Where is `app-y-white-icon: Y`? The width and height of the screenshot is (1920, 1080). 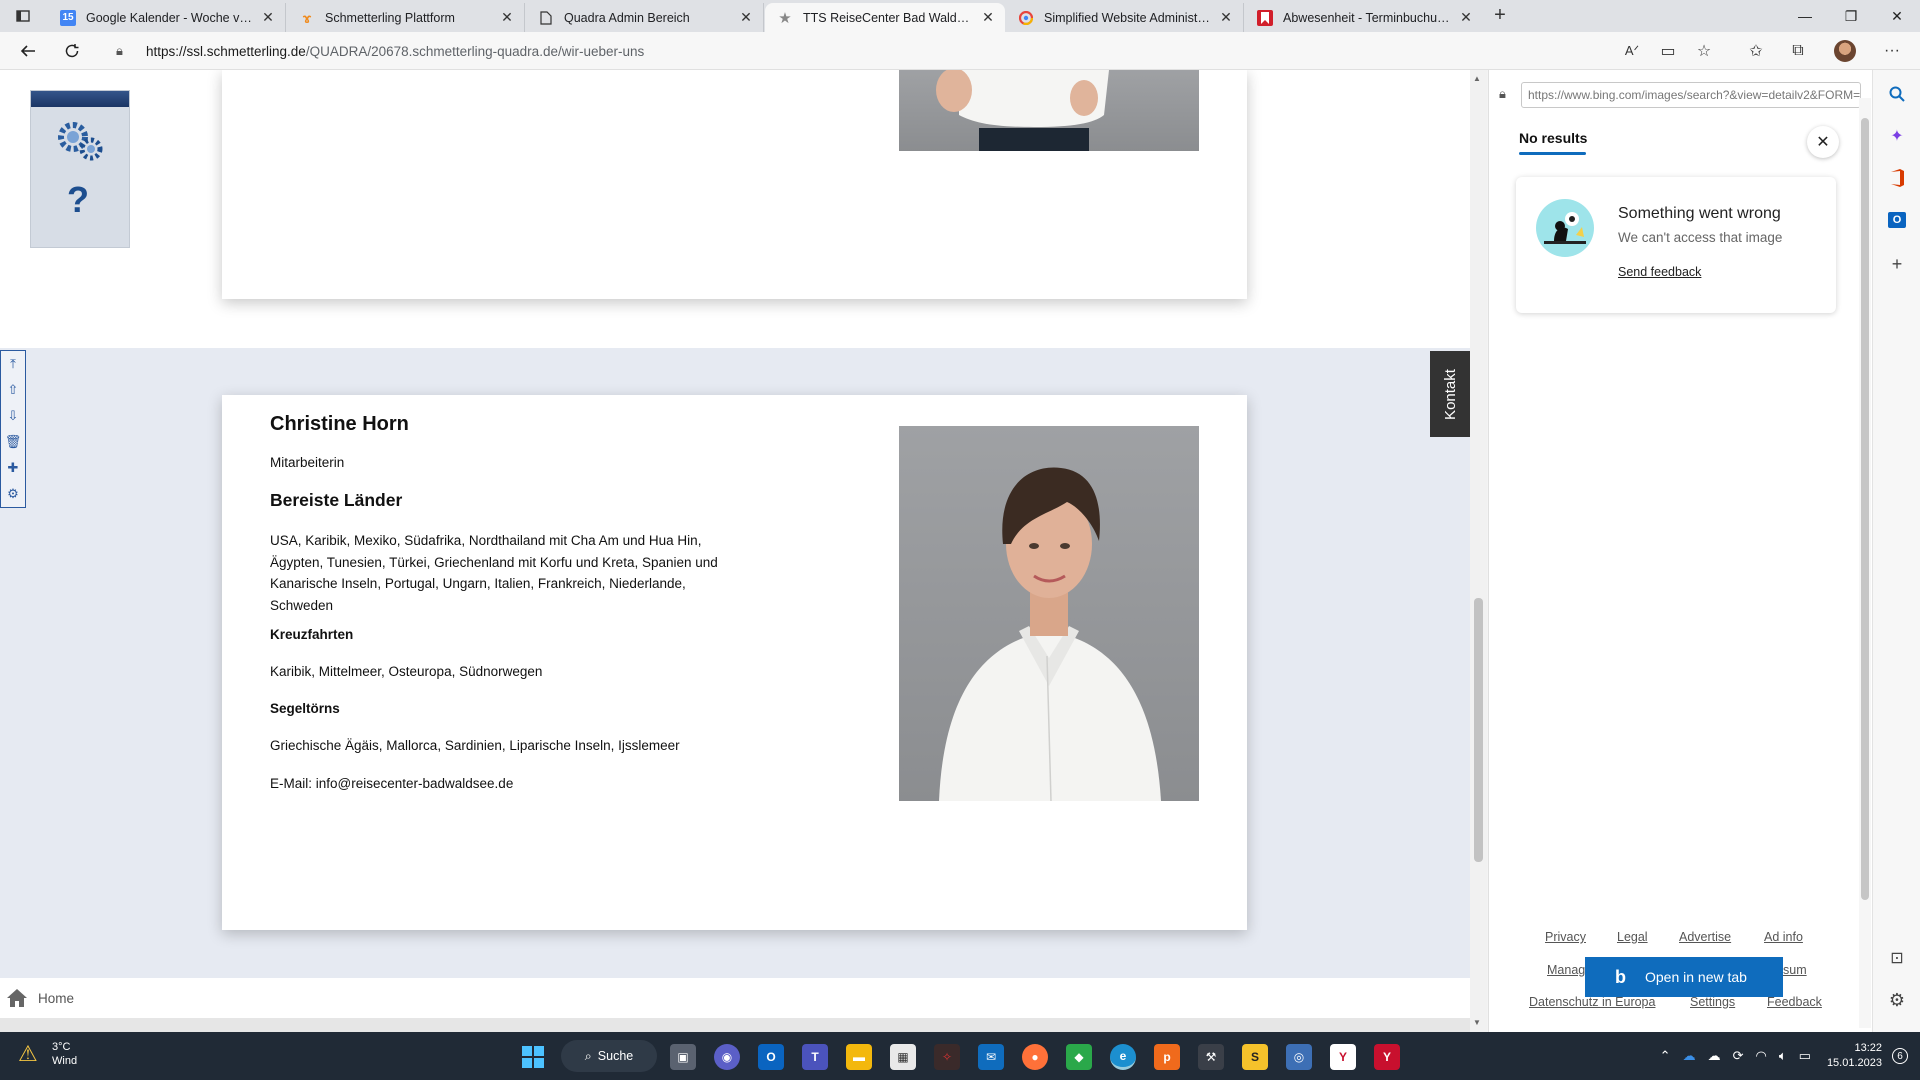
app-y-white-icon: Y is located at coordinates (1343, 1057).